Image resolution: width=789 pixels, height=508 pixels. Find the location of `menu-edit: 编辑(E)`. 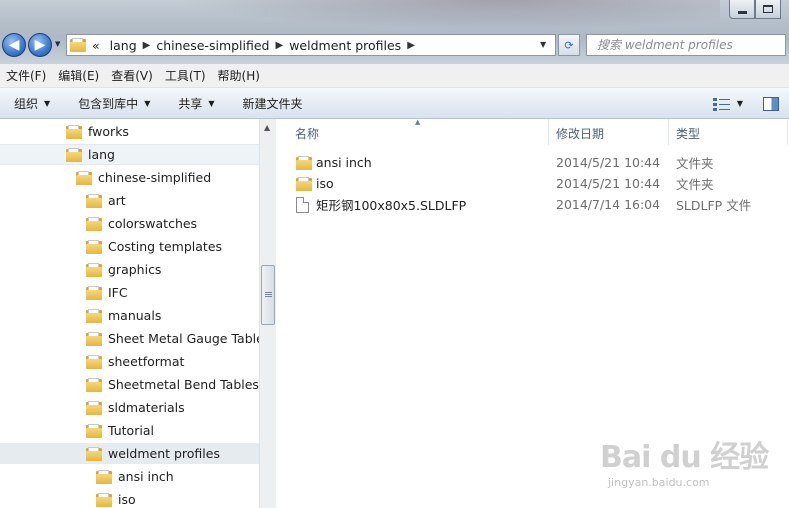

menu-edit: 编辑(E) is located at coordinates (78, 75).